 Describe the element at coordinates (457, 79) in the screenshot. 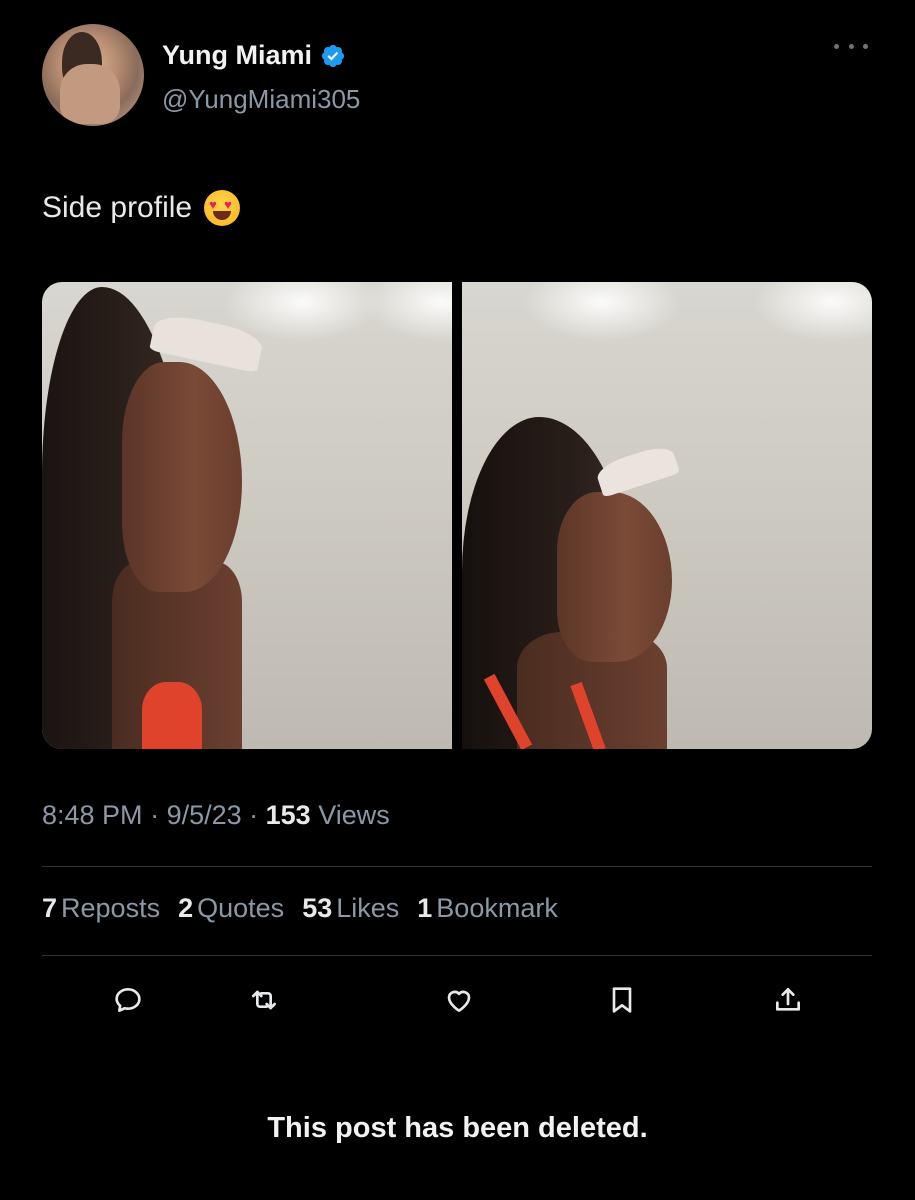

I see `tweet-header: Yung Miami @YungMiami305` at that location.